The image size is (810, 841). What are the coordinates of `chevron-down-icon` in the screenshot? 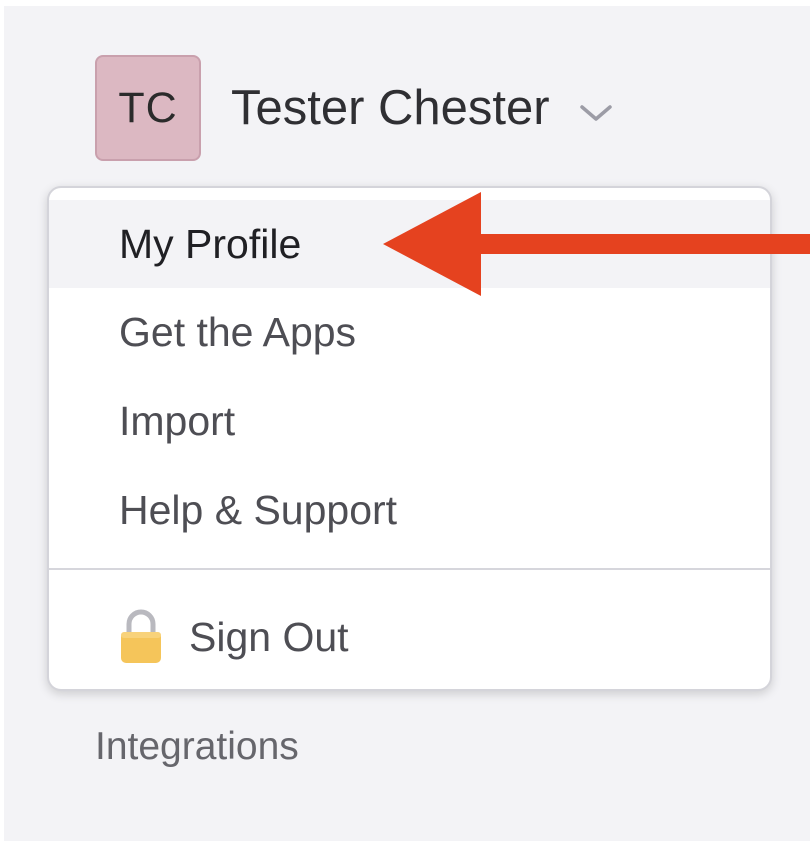 It's located at (595, 113).